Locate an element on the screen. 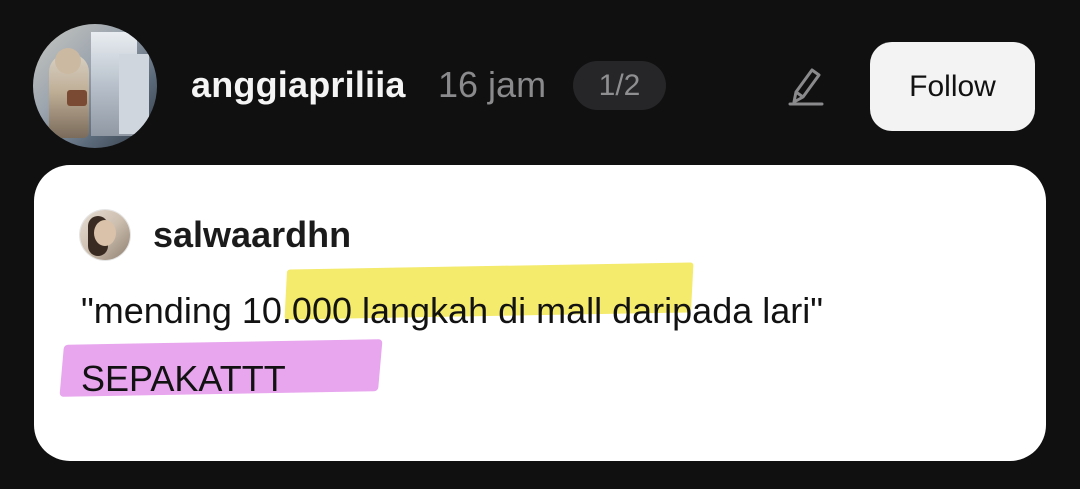  avatar-photo-head is located at coordinates (68, 61).